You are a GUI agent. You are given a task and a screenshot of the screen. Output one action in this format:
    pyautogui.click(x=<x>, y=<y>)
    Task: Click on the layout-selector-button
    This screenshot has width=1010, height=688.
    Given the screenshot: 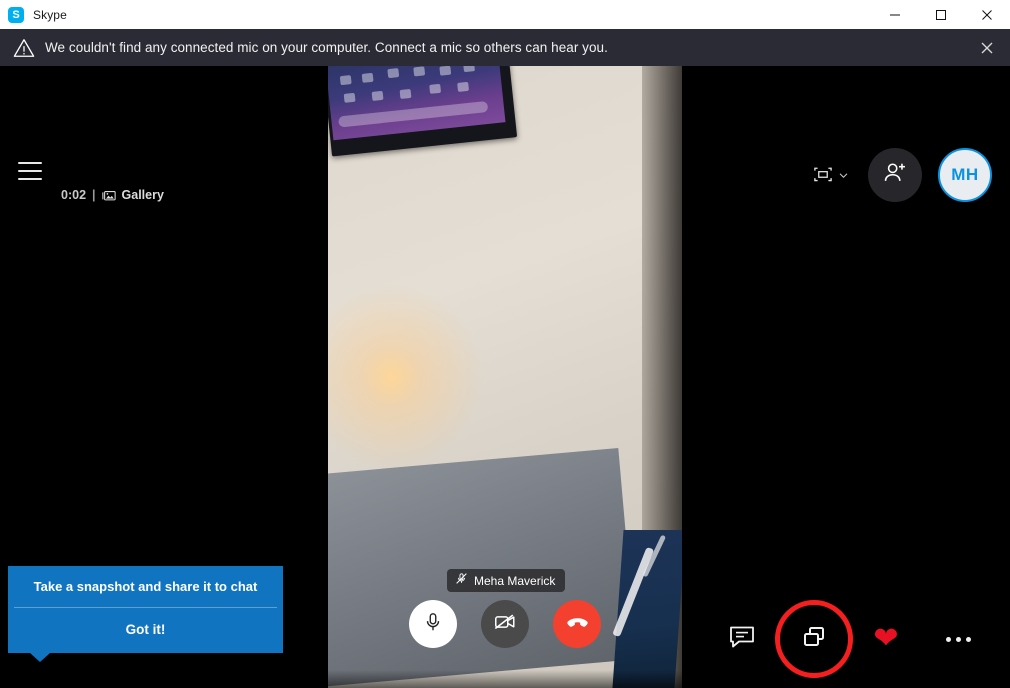 What is the action you would take?
    pyautogui.click(x=830, y=175)
    